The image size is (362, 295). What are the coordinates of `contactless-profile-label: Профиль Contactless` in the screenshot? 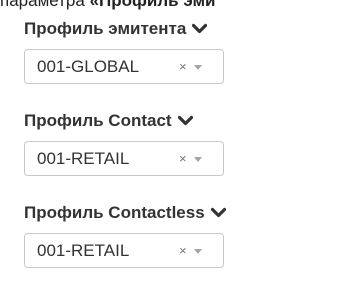 It's located at (114, 212).